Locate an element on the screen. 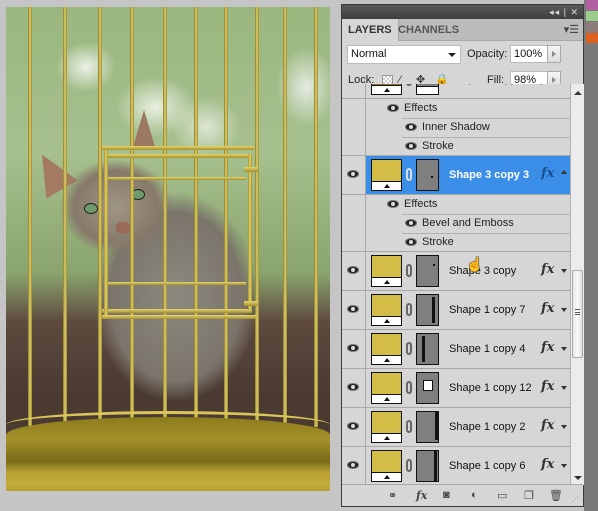 Image resolution: width=598 pixels, height=511 pixels. layer-row: Shape 1 copy 4 fx is located at coordinates (456, 349).